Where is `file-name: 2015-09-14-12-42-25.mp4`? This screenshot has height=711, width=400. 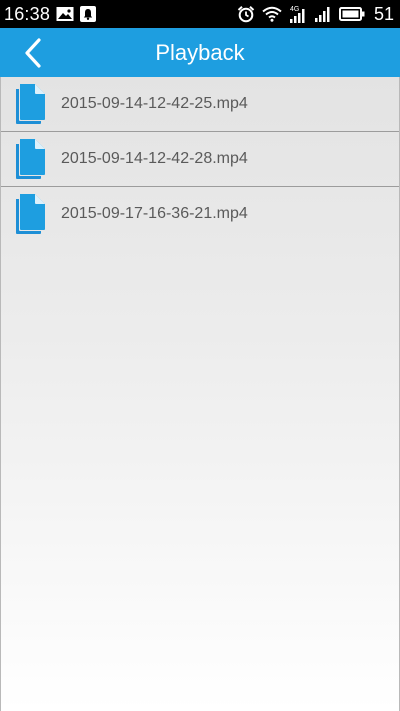
file-name: 2015-09-14-12-42-25.mp4 is located at coordinates (154, 103).